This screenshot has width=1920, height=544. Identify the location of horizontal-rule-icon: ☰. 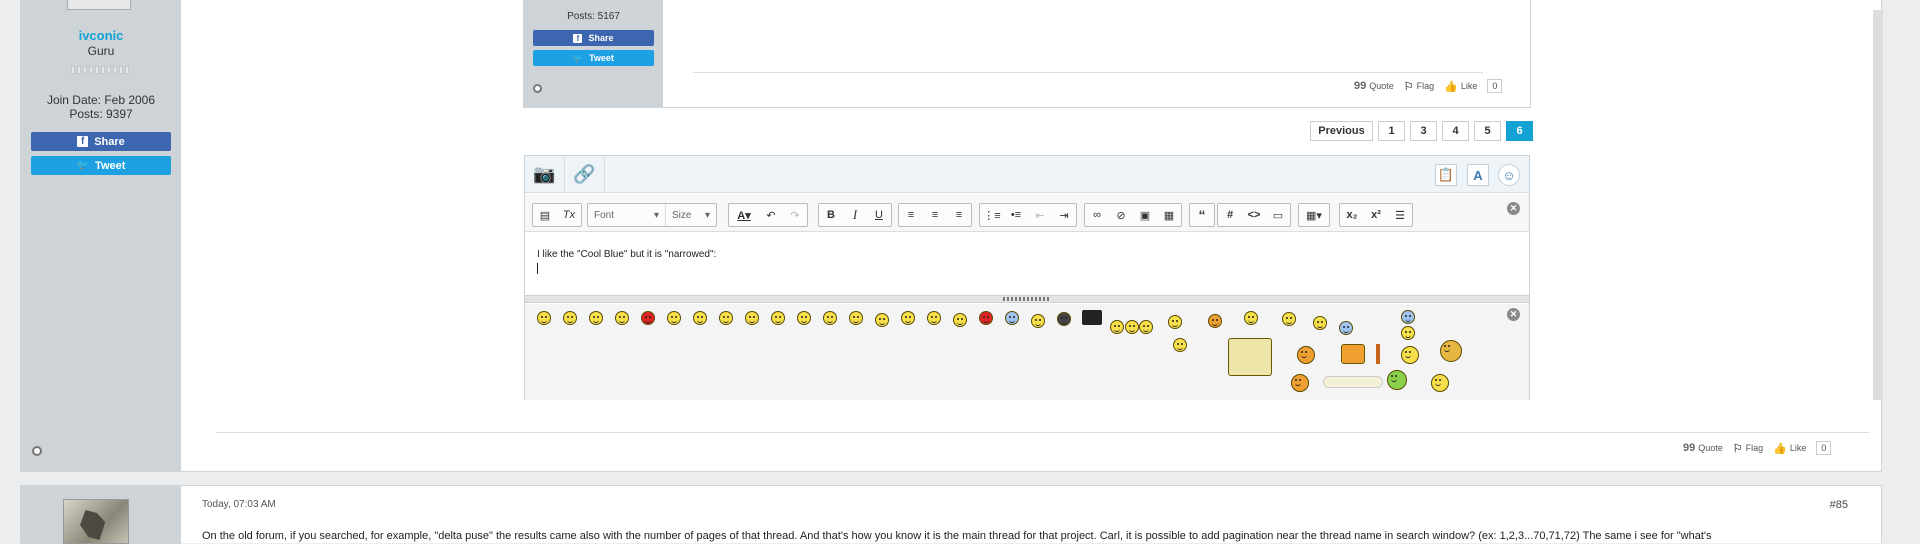
(1400, 215).